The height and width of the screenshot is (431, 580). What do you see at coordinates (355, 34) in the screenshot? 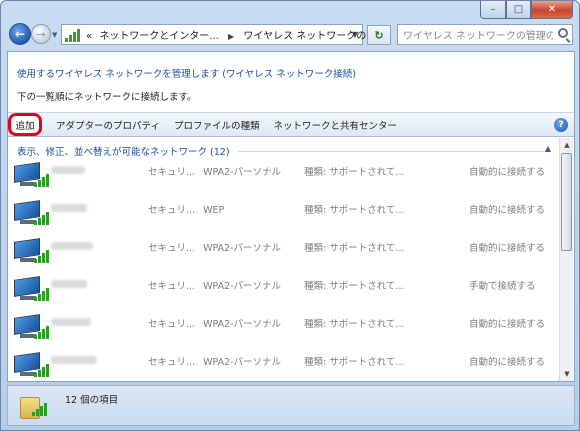
I see `chevron-down-icon: ▼` at bounding box center [355, 34].